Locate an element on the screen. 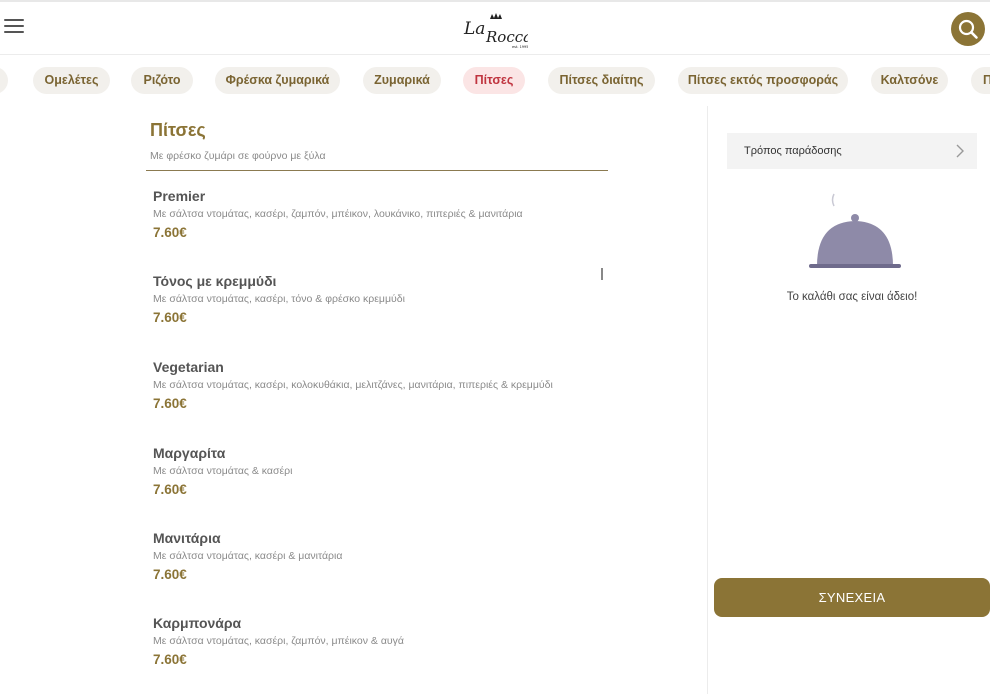 Image resolution: width=990 pixels, height=694 pixels. item-description: Με σάλτσα ντομάτας & κασέρι is located at coordinates (223, 471).